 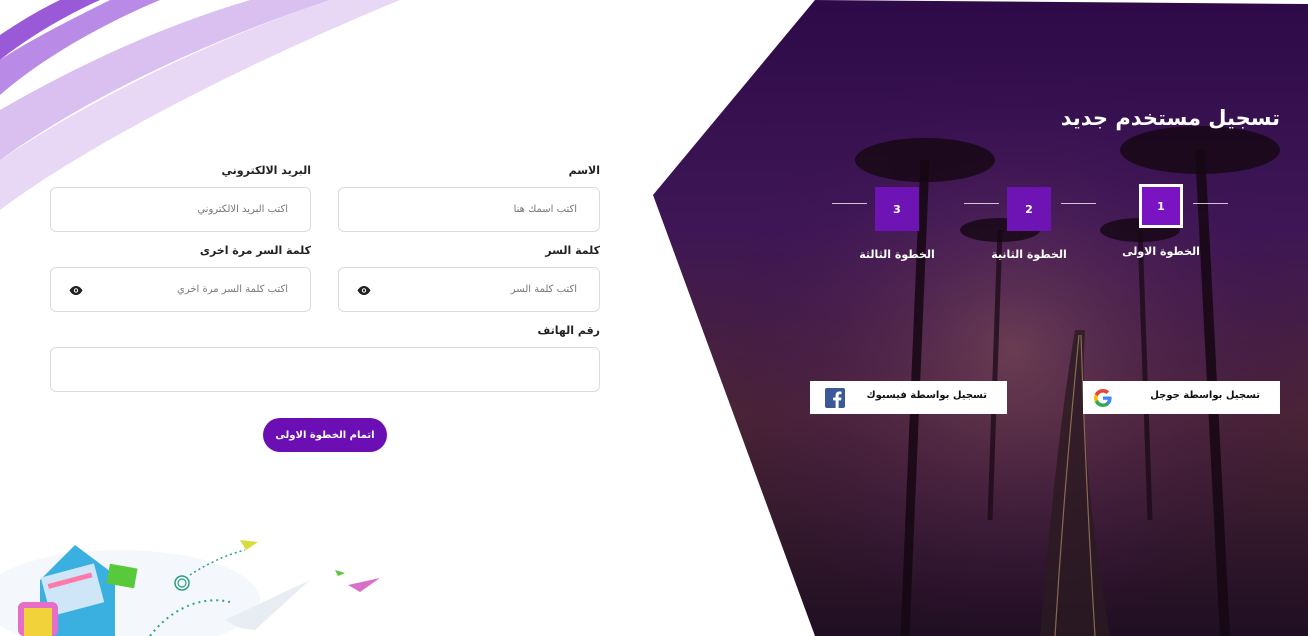 I want to click on step-3-indicator: 3, so click(x=897, y=209).